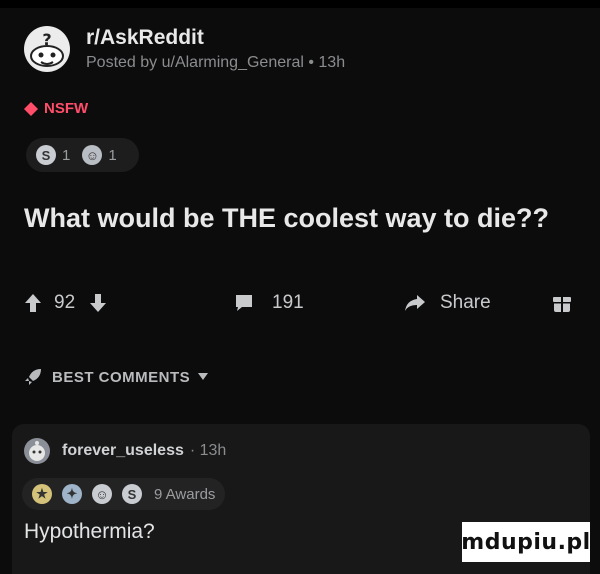  I want to click on gold-award-icon: ★, so click(42, 494).